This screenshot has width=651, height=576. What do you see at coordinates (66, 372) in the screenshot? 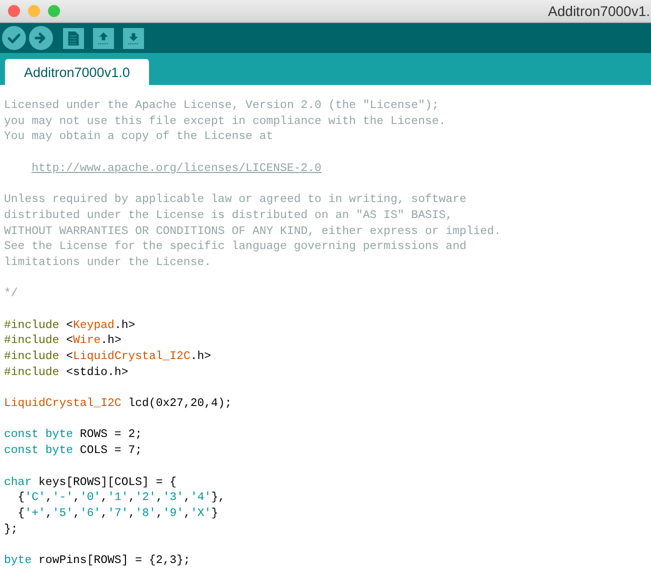
I see `code-line: #include <stdio.h>` at bounding box center [66, 372].